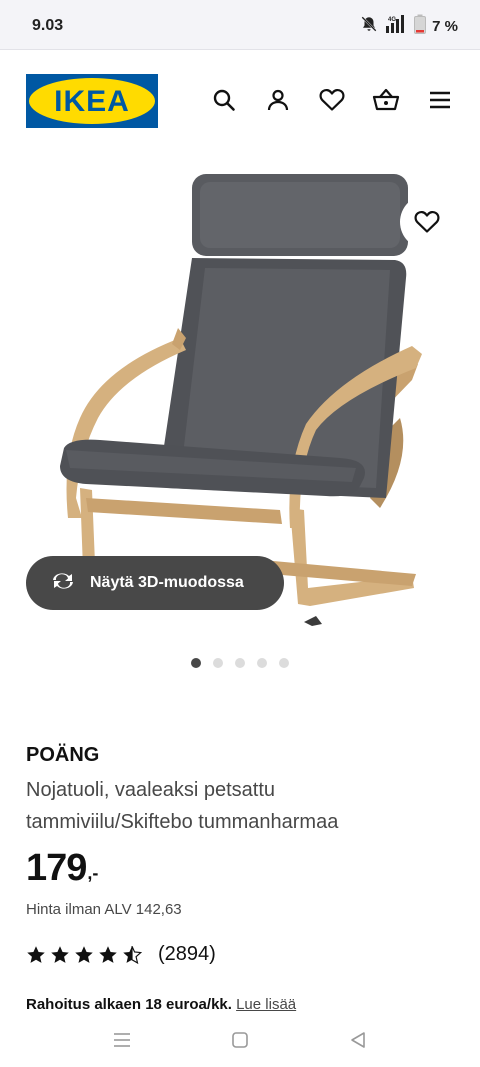 Image resolution: width=480 pixels, height=1067 pixels. Describe the element at coordinates (266, 1004) in the screenshot. I see `financing-read-more-link: Lue lisää` at that location.